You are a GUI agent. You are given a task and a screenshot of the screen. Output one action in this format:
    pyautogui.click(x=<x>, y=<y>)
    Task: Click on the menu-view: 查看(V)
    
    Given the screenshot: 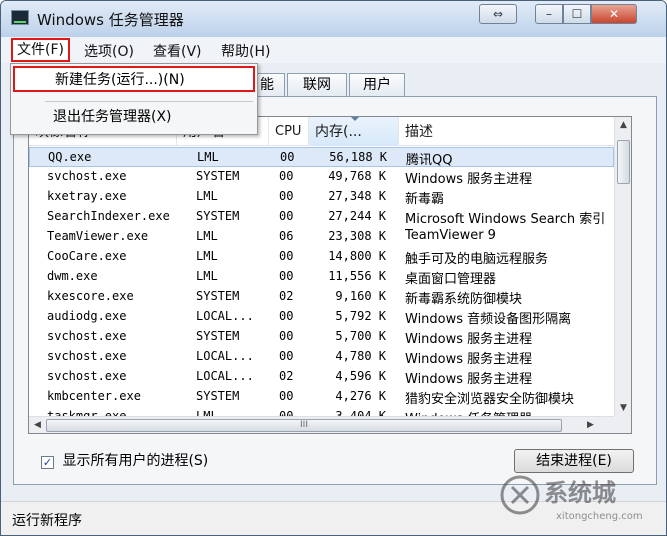 What is the action you would take?
    pyautogui.click(x=177, y=51)
    